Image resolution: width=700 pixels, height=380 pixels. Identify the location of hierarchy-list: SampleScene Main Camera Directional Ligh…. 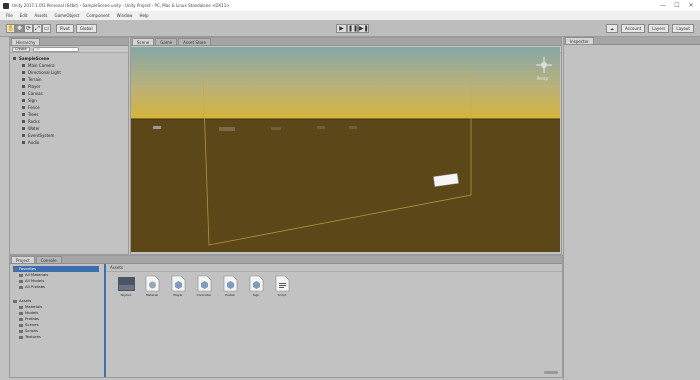
(69, 99).